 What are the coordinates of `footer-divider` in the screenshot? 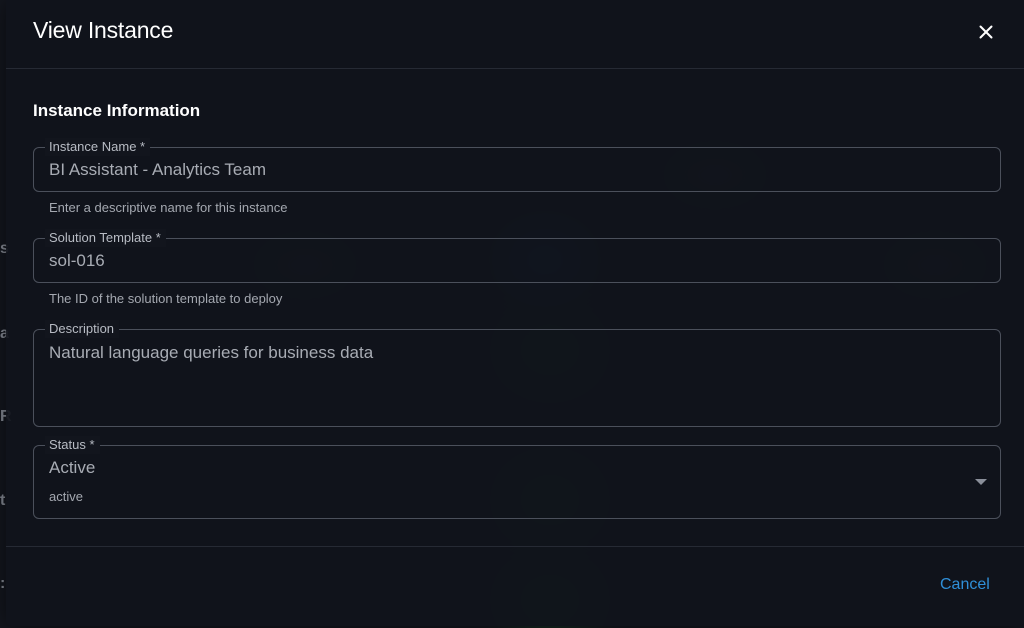 It's located at (515, 546).